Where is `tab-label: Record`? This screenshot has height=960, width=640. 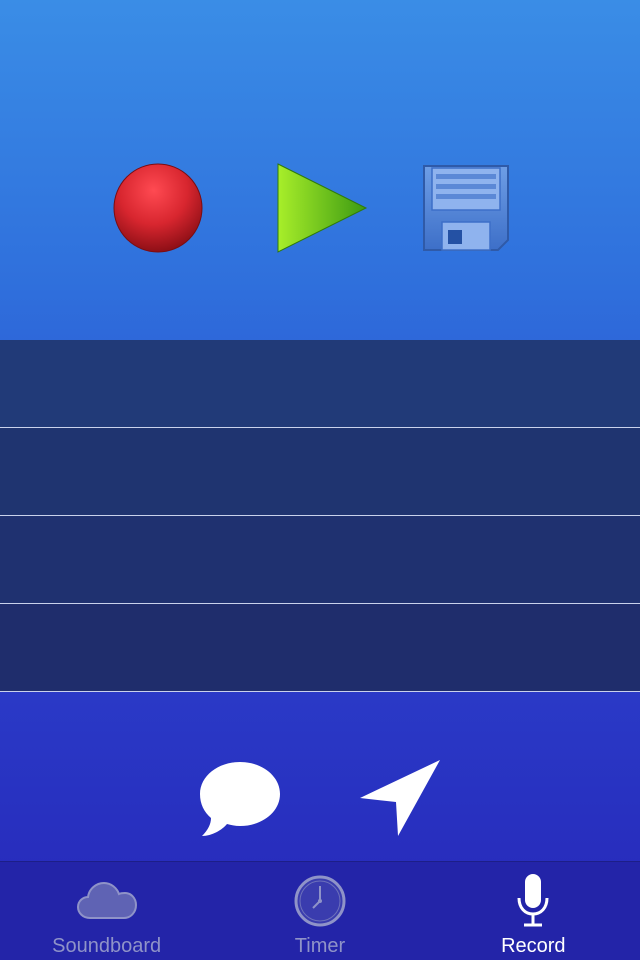
tab-label: Record is located at coordinates (533, 946).